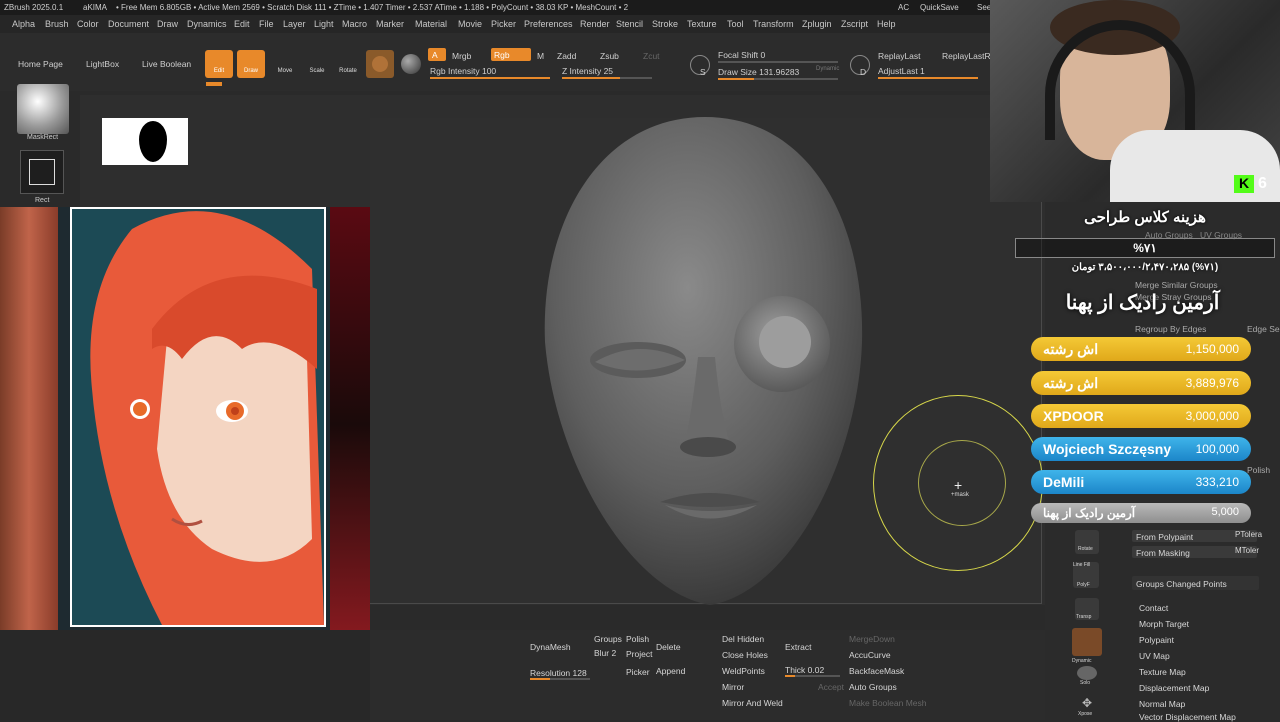 This screenshot has width=1280, height=722. Describe the element at coordinates (560, 679) in the screenshot. I see `resolution-track` at that location.